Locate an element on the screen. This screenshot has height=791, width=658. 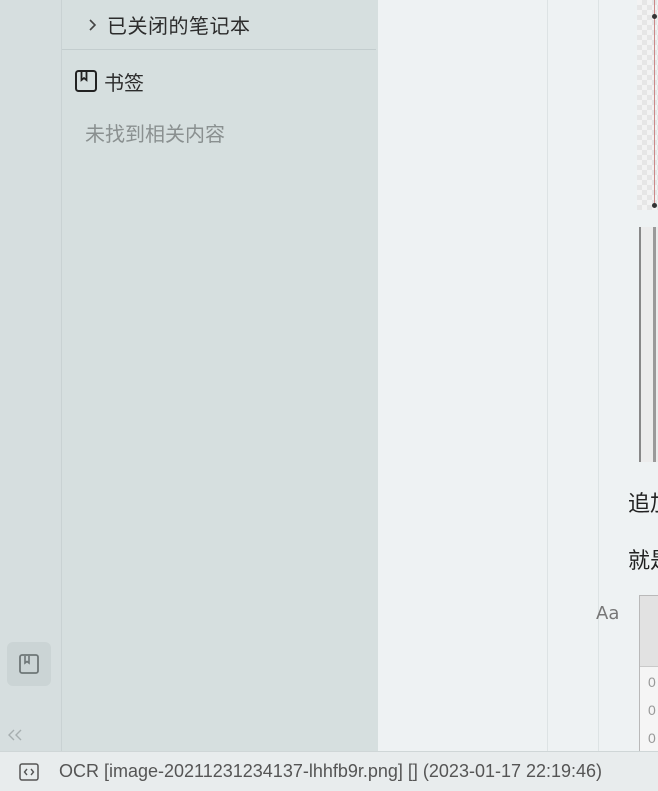
bookmarks-label: 书签 is located at coordinates (124, 82).